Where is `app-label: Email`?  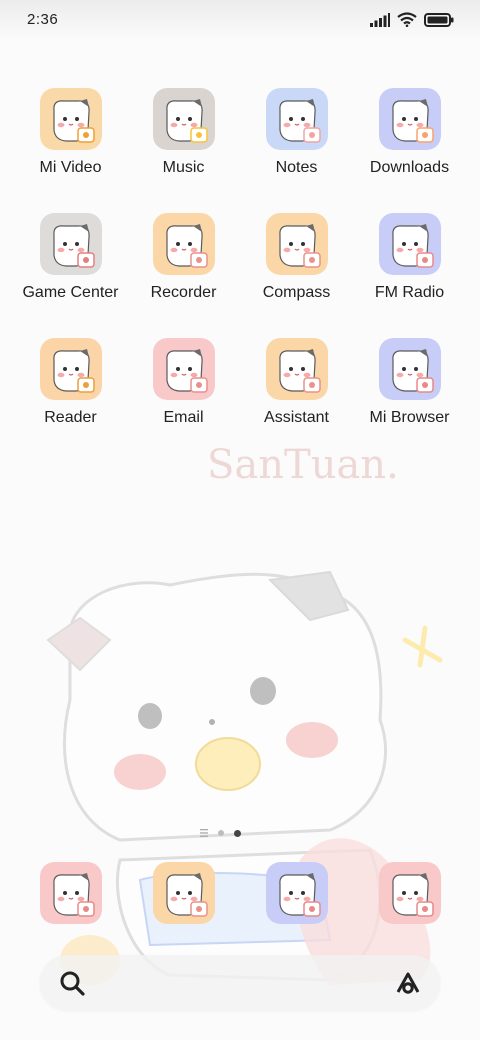
app-label: Email is located at coordinates (183, 417).